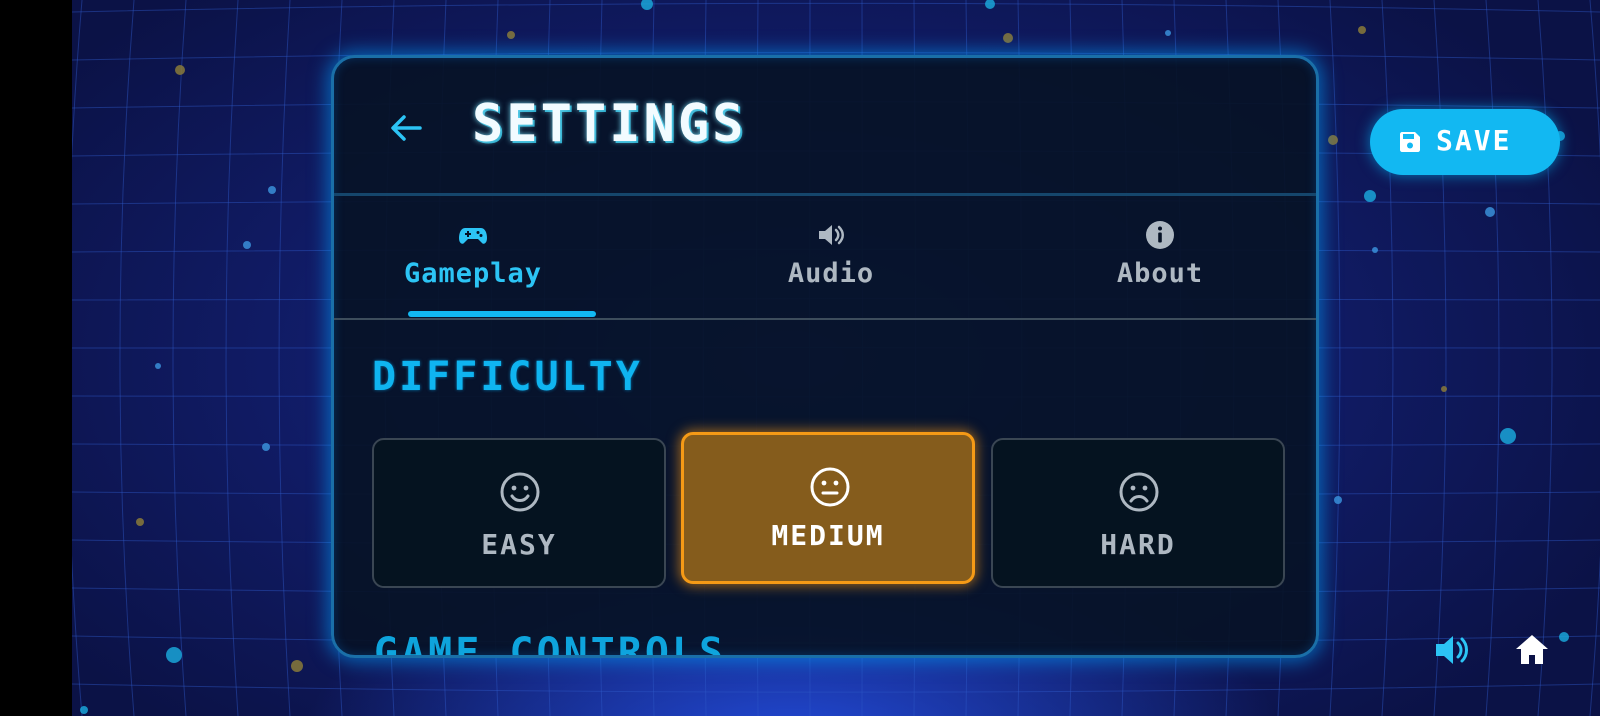  I want to click on difficulty-medium-label: MEDIUM, so click(828, 535).